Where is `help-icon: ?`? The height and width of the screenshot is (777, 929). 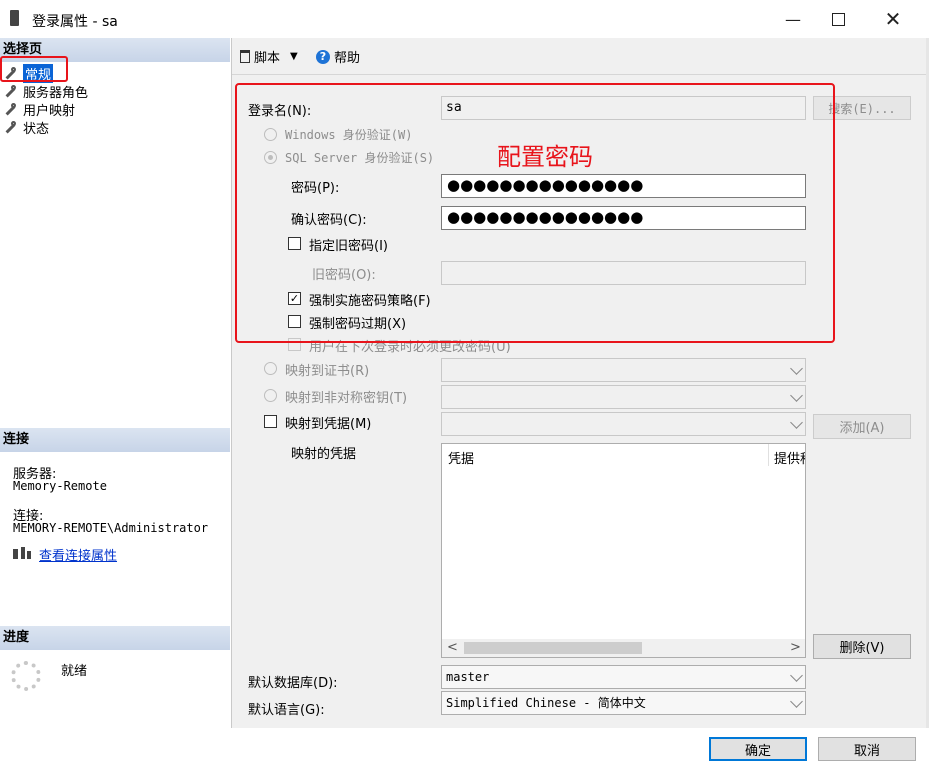
help-icon: ? is located at coordinates (323, 56).